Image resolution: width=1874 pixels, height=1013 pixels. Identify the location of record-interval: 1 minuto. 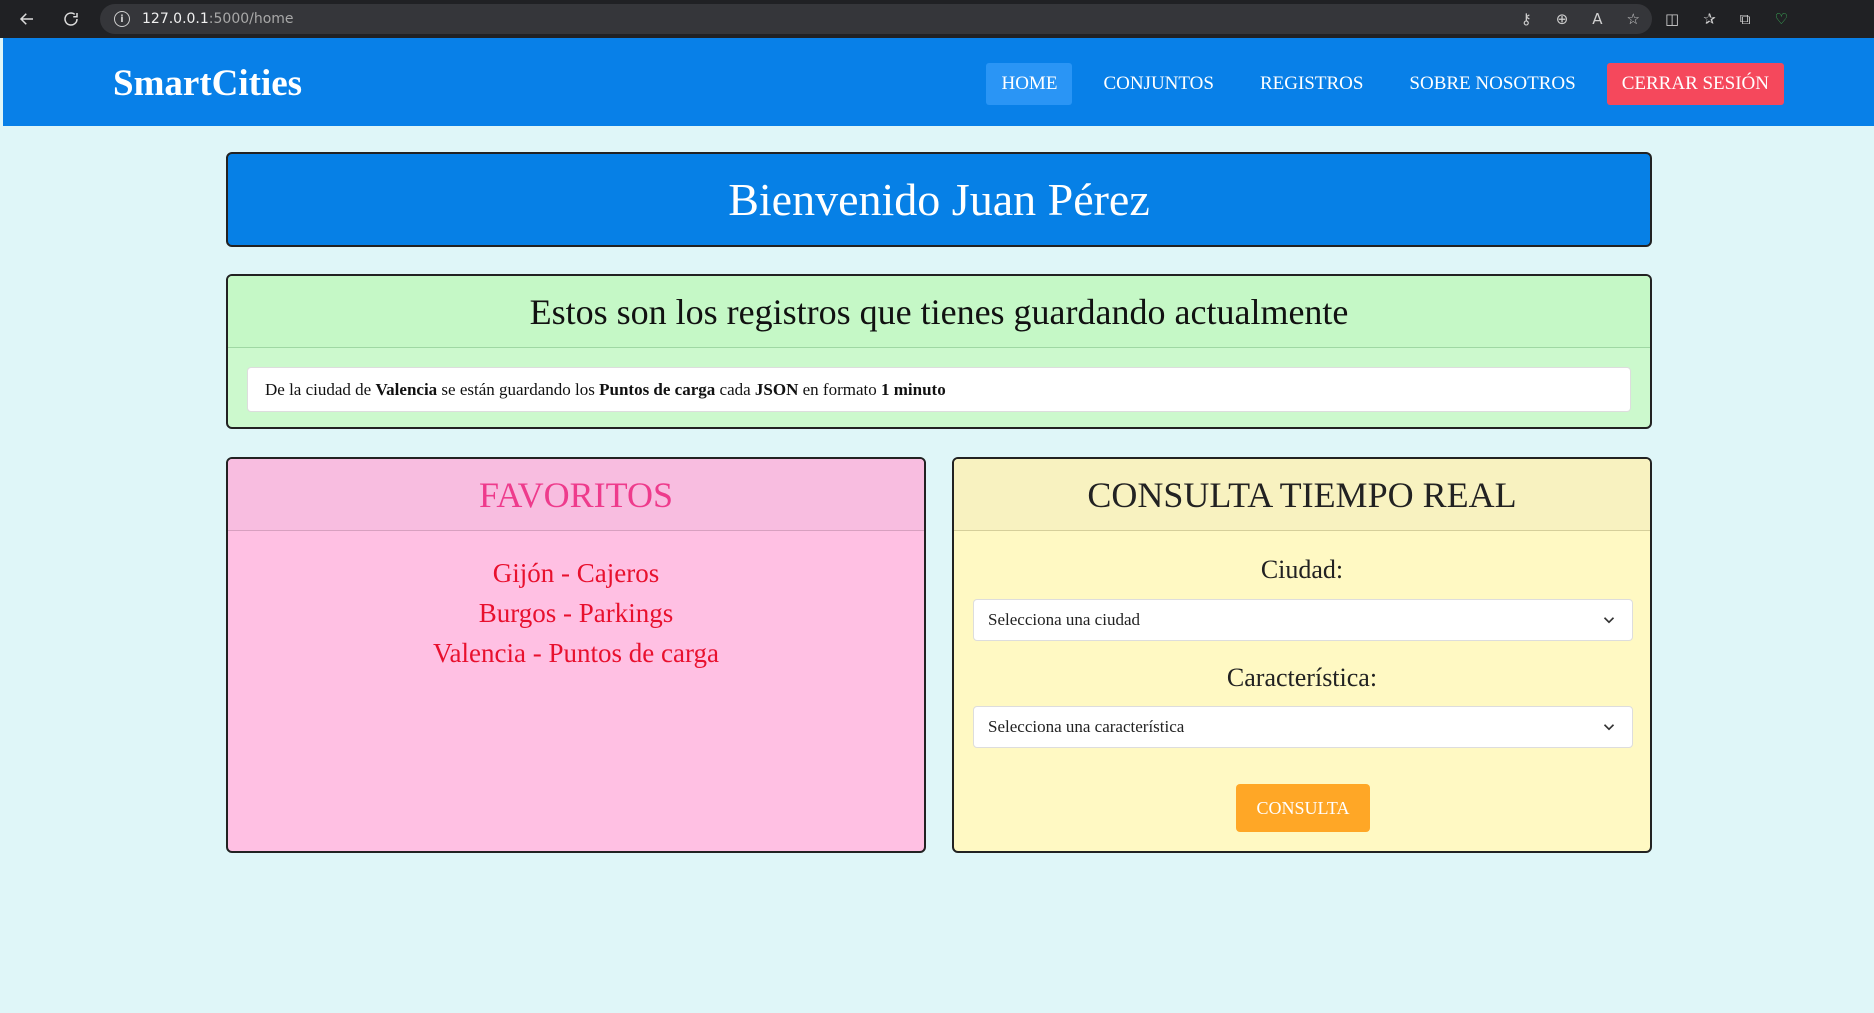
(913, 389).